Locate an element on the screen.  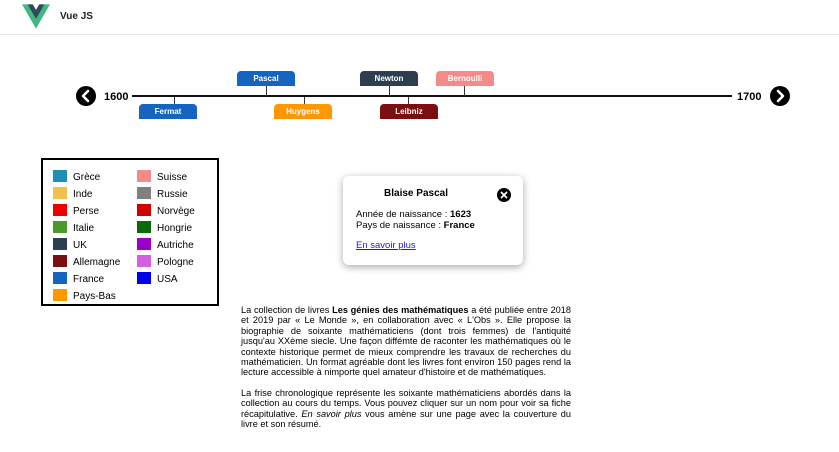
timeline-prev-button is located at coordinates (86, 96).